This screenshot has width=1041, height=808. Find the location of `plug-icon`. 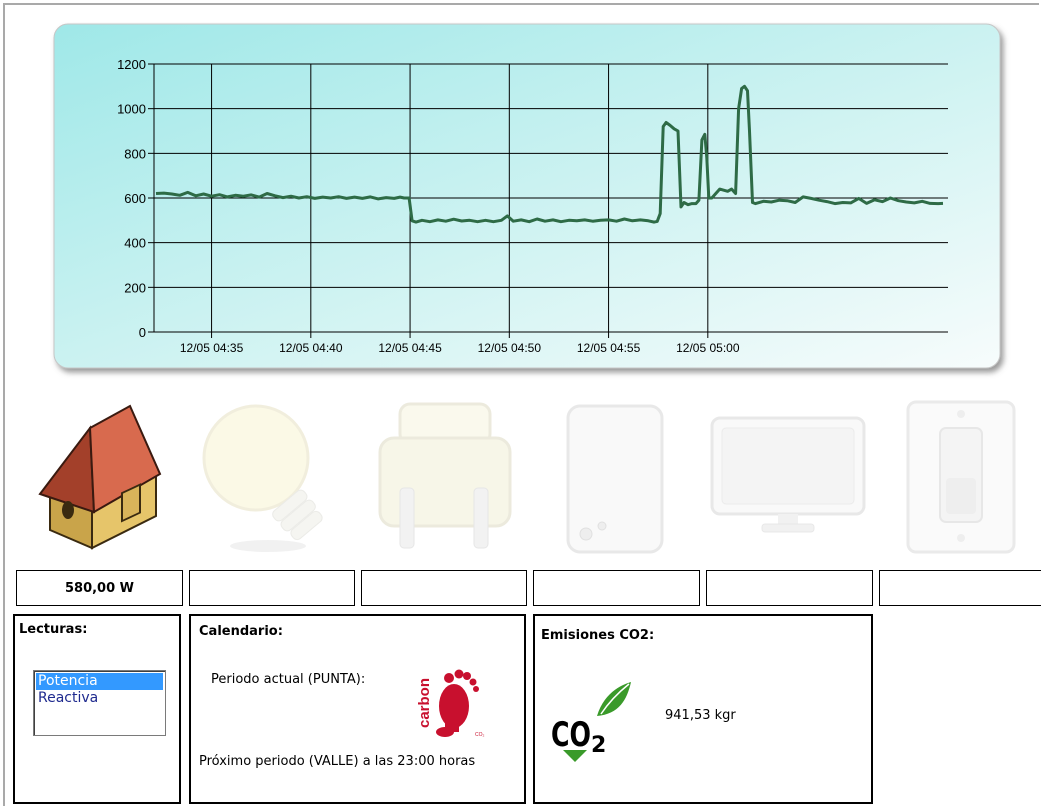

plug-icon is located at coordinates (445, 478).